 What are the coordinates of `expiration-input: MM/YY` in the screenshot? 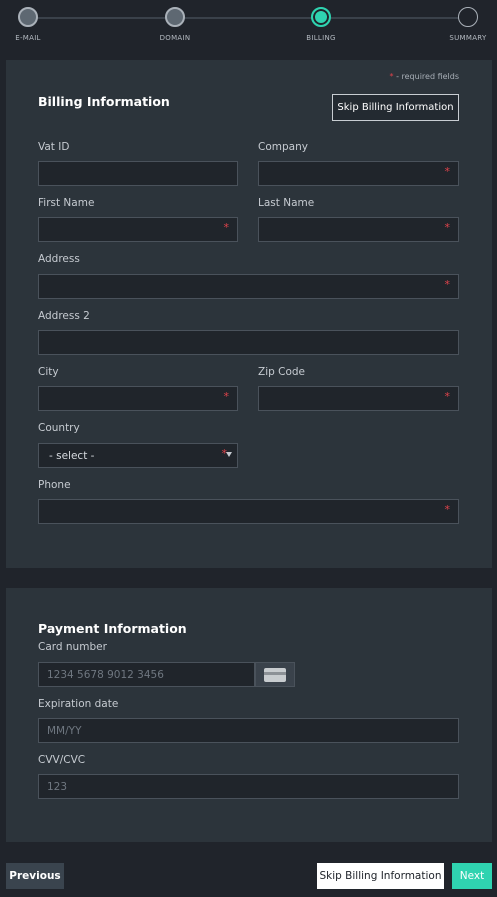 It's located at (248, 730).